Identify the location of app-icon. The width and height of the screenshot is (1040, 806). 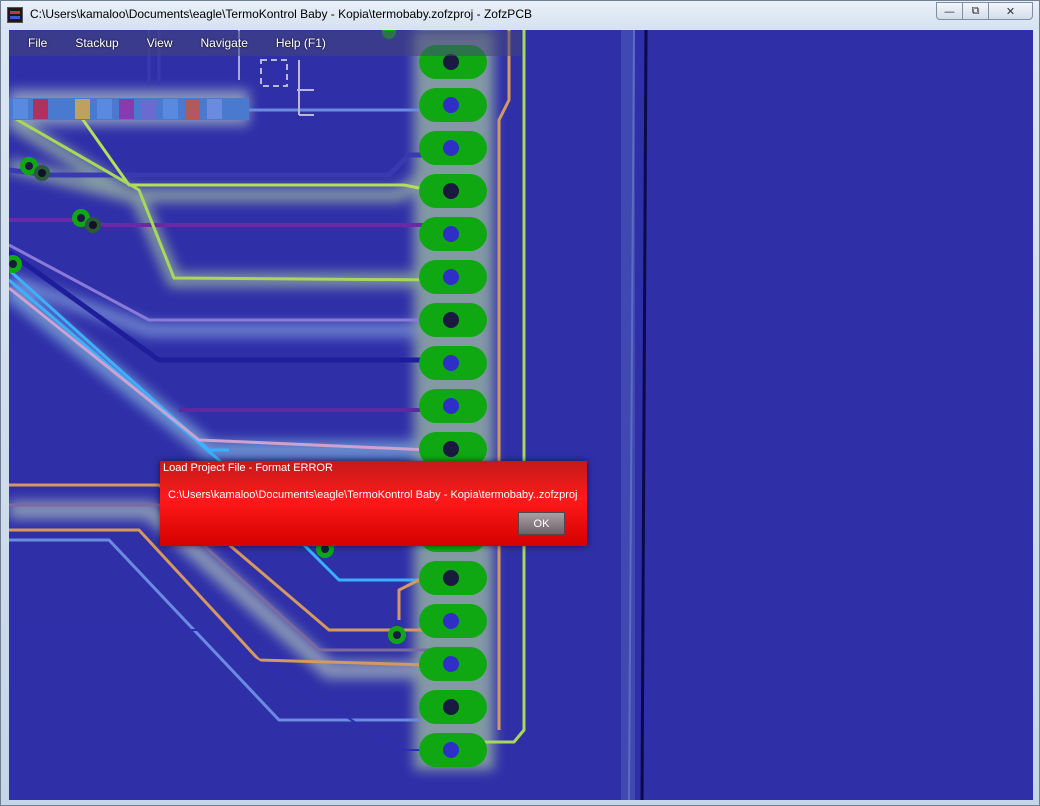
(15, 15).